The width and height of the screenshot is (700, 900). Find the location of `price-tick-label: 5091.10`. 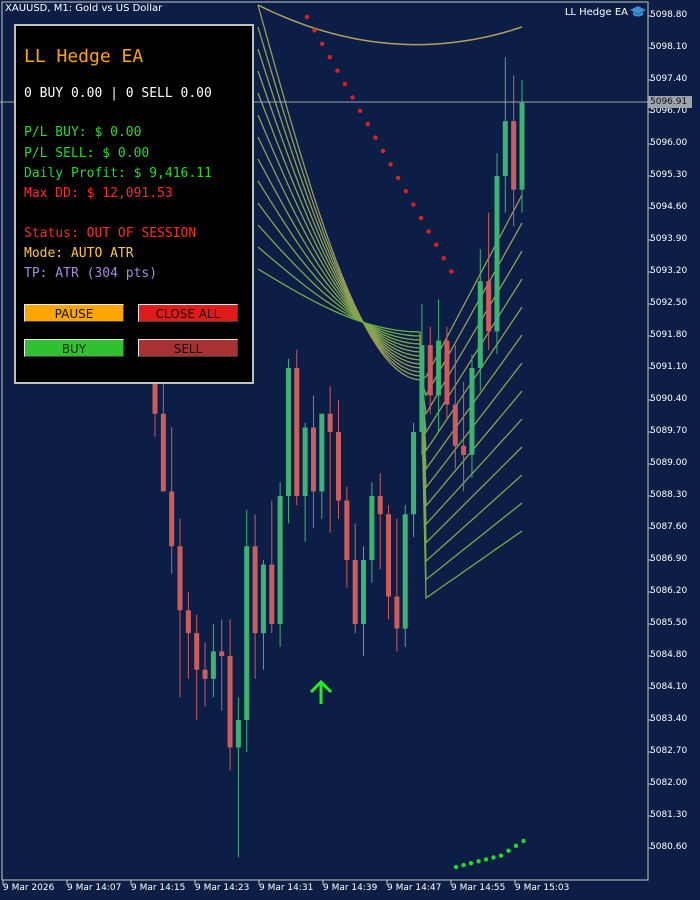

price-tick-label: 5091.10 is located at coordinates (669, 367).